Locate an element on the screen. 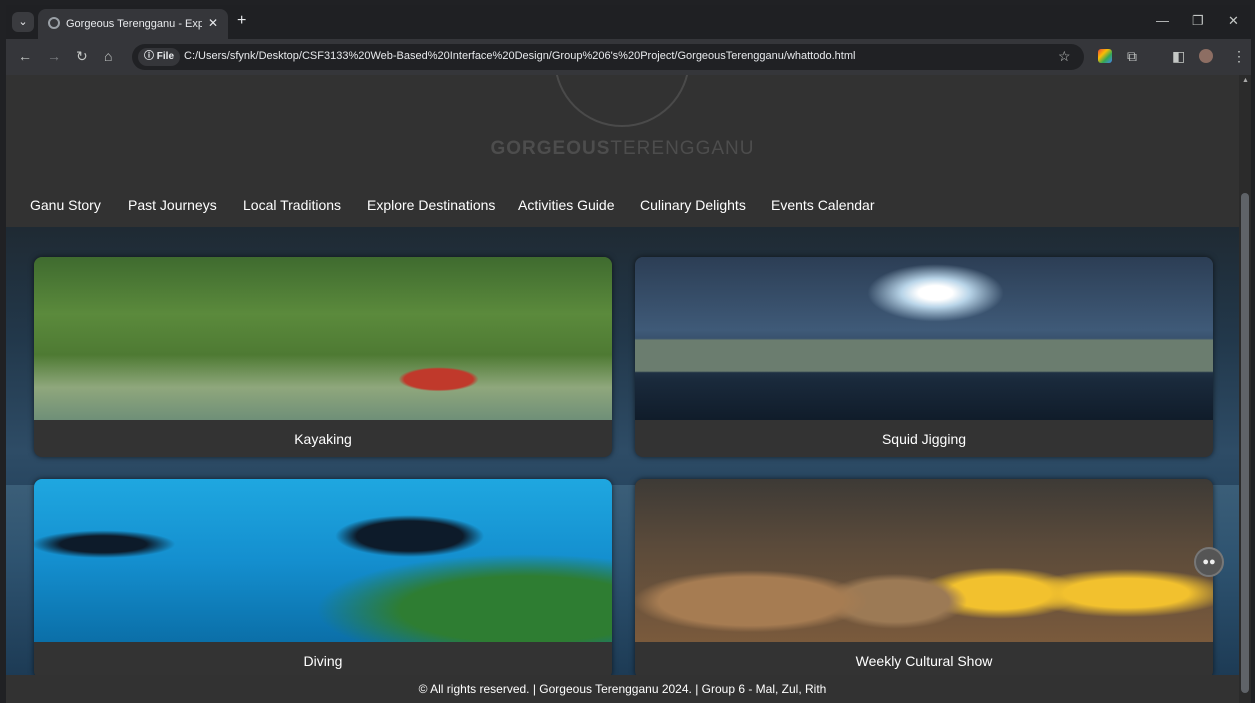  extension-icon is located at coordinates (1105, 56).